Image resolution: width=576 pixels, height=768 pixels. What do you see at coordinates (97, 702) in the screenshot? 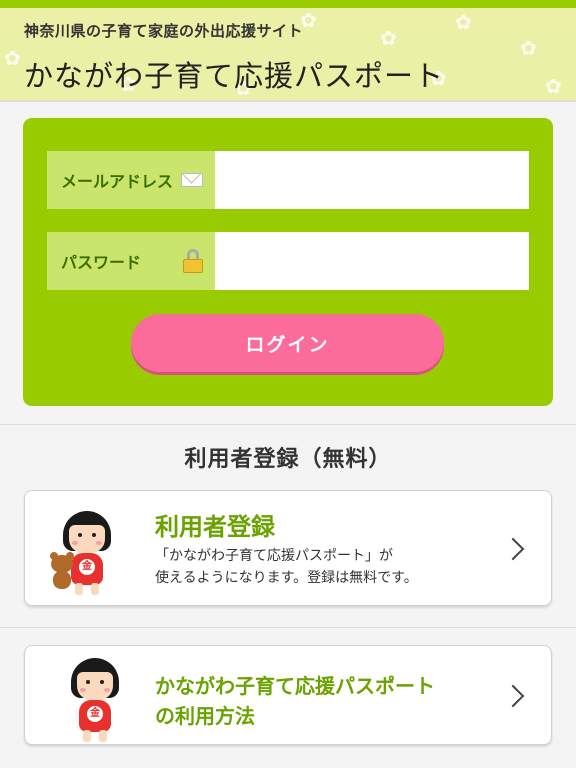
I see `mascot-illustration: 金` at bounding box center [97, 702].